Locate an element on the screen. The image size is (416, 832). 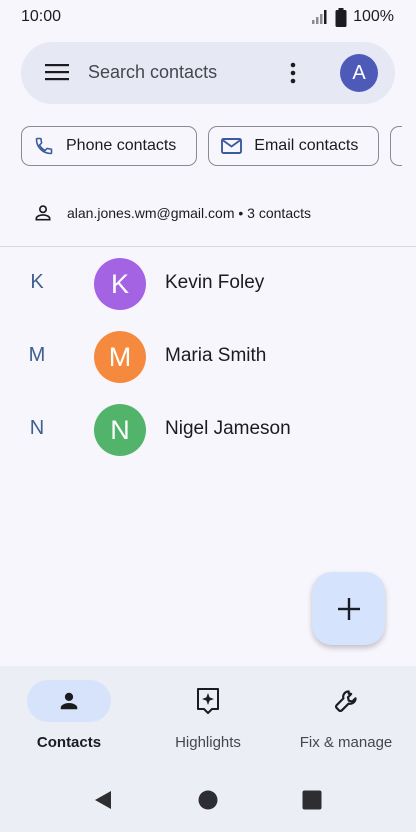
nav-highlights: Highlights is located at coordinates (208, 720).